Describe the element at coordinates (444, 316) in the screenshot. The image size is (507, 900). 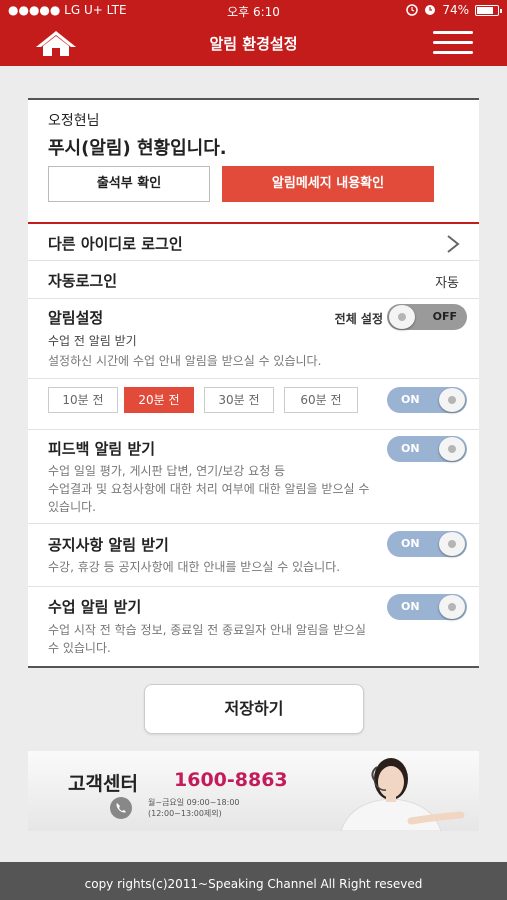
I see `toggle-state: OFF` at that location.